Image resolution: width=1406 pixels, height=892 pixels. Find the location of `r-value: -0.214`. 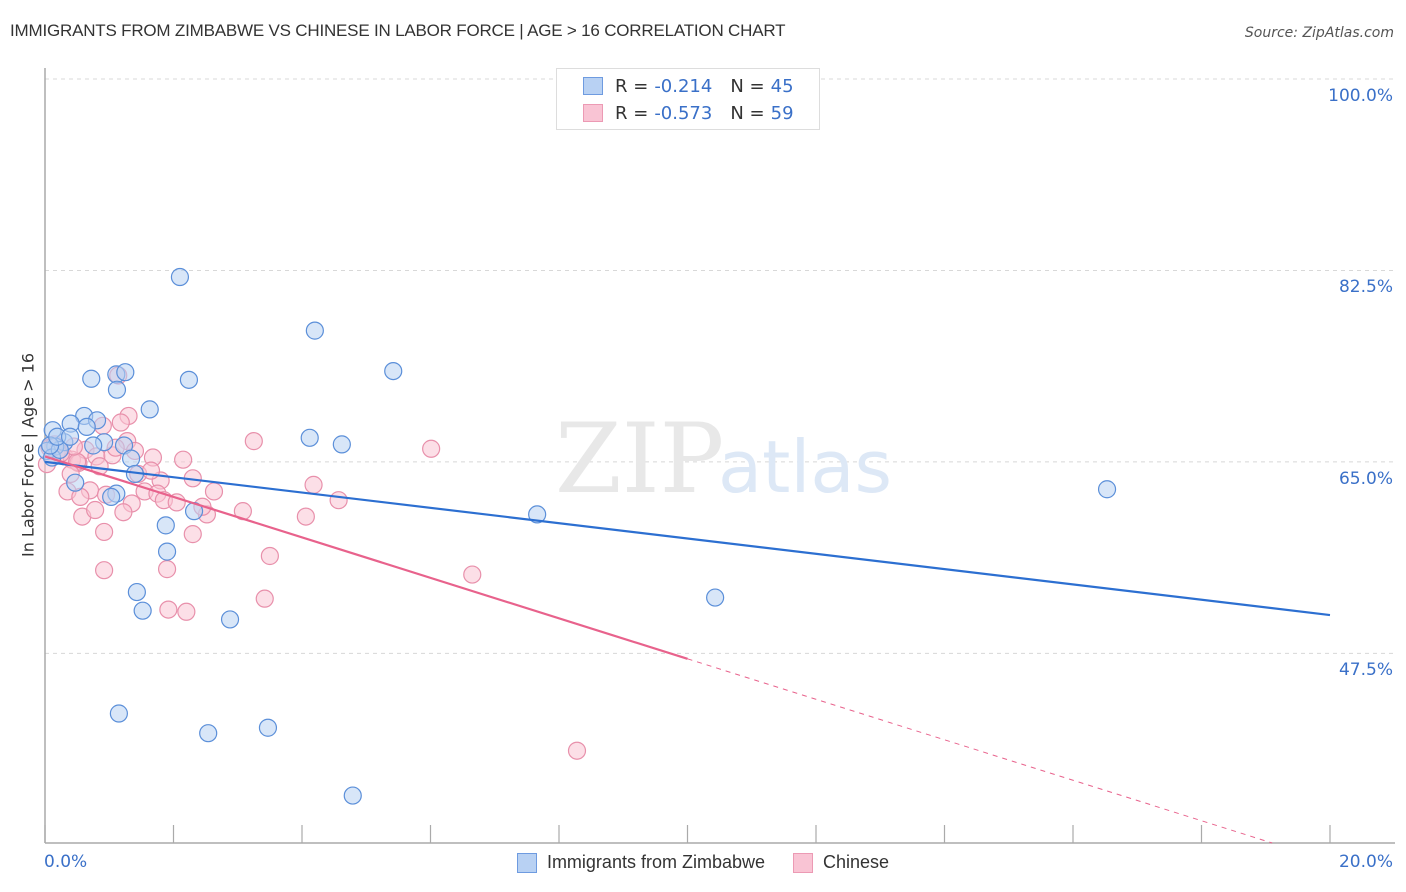

r-value: -0.214 is located at coordinates (683, 86).